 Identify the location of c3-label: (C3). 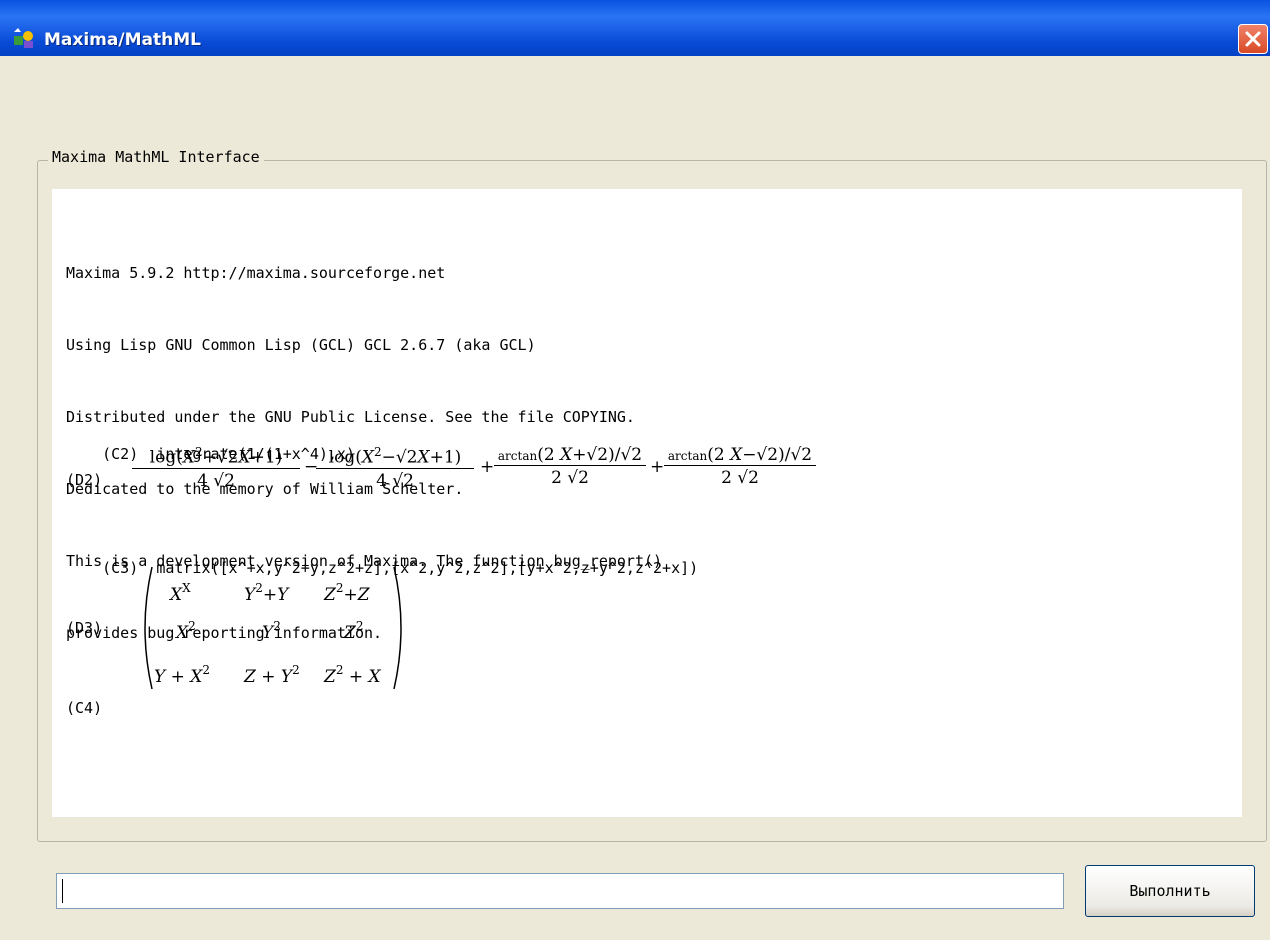
(120, 568).